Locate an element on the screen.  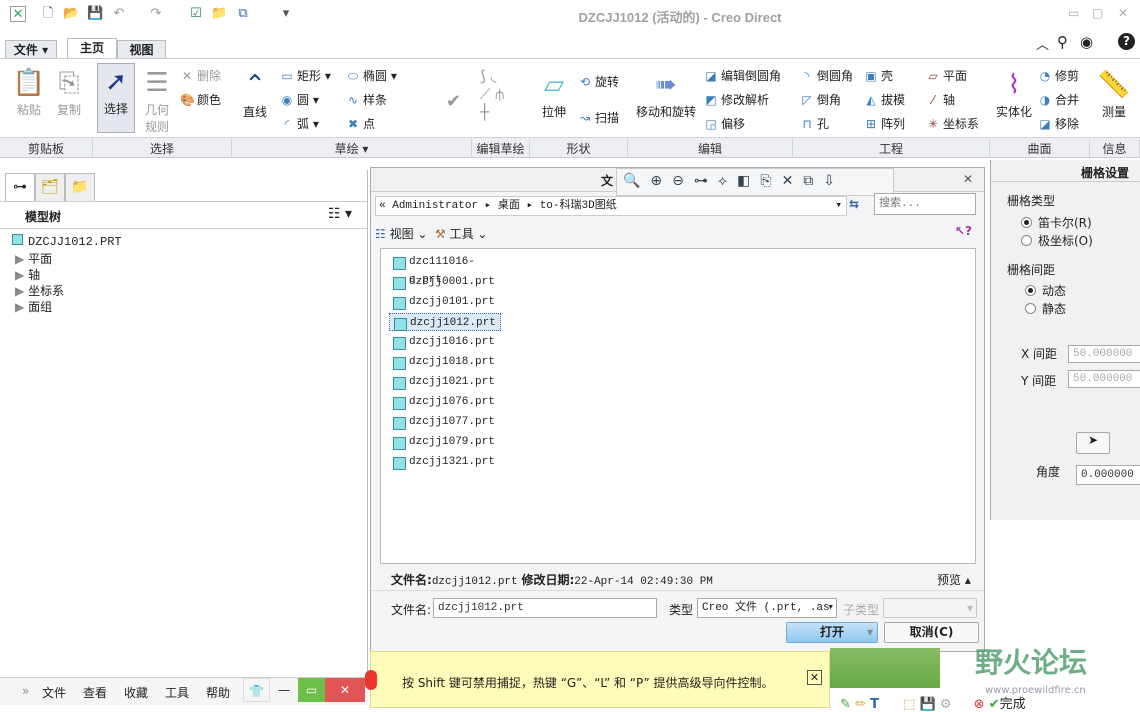
delete-button: ✕ 删除 is located at coordinates (200, 75).